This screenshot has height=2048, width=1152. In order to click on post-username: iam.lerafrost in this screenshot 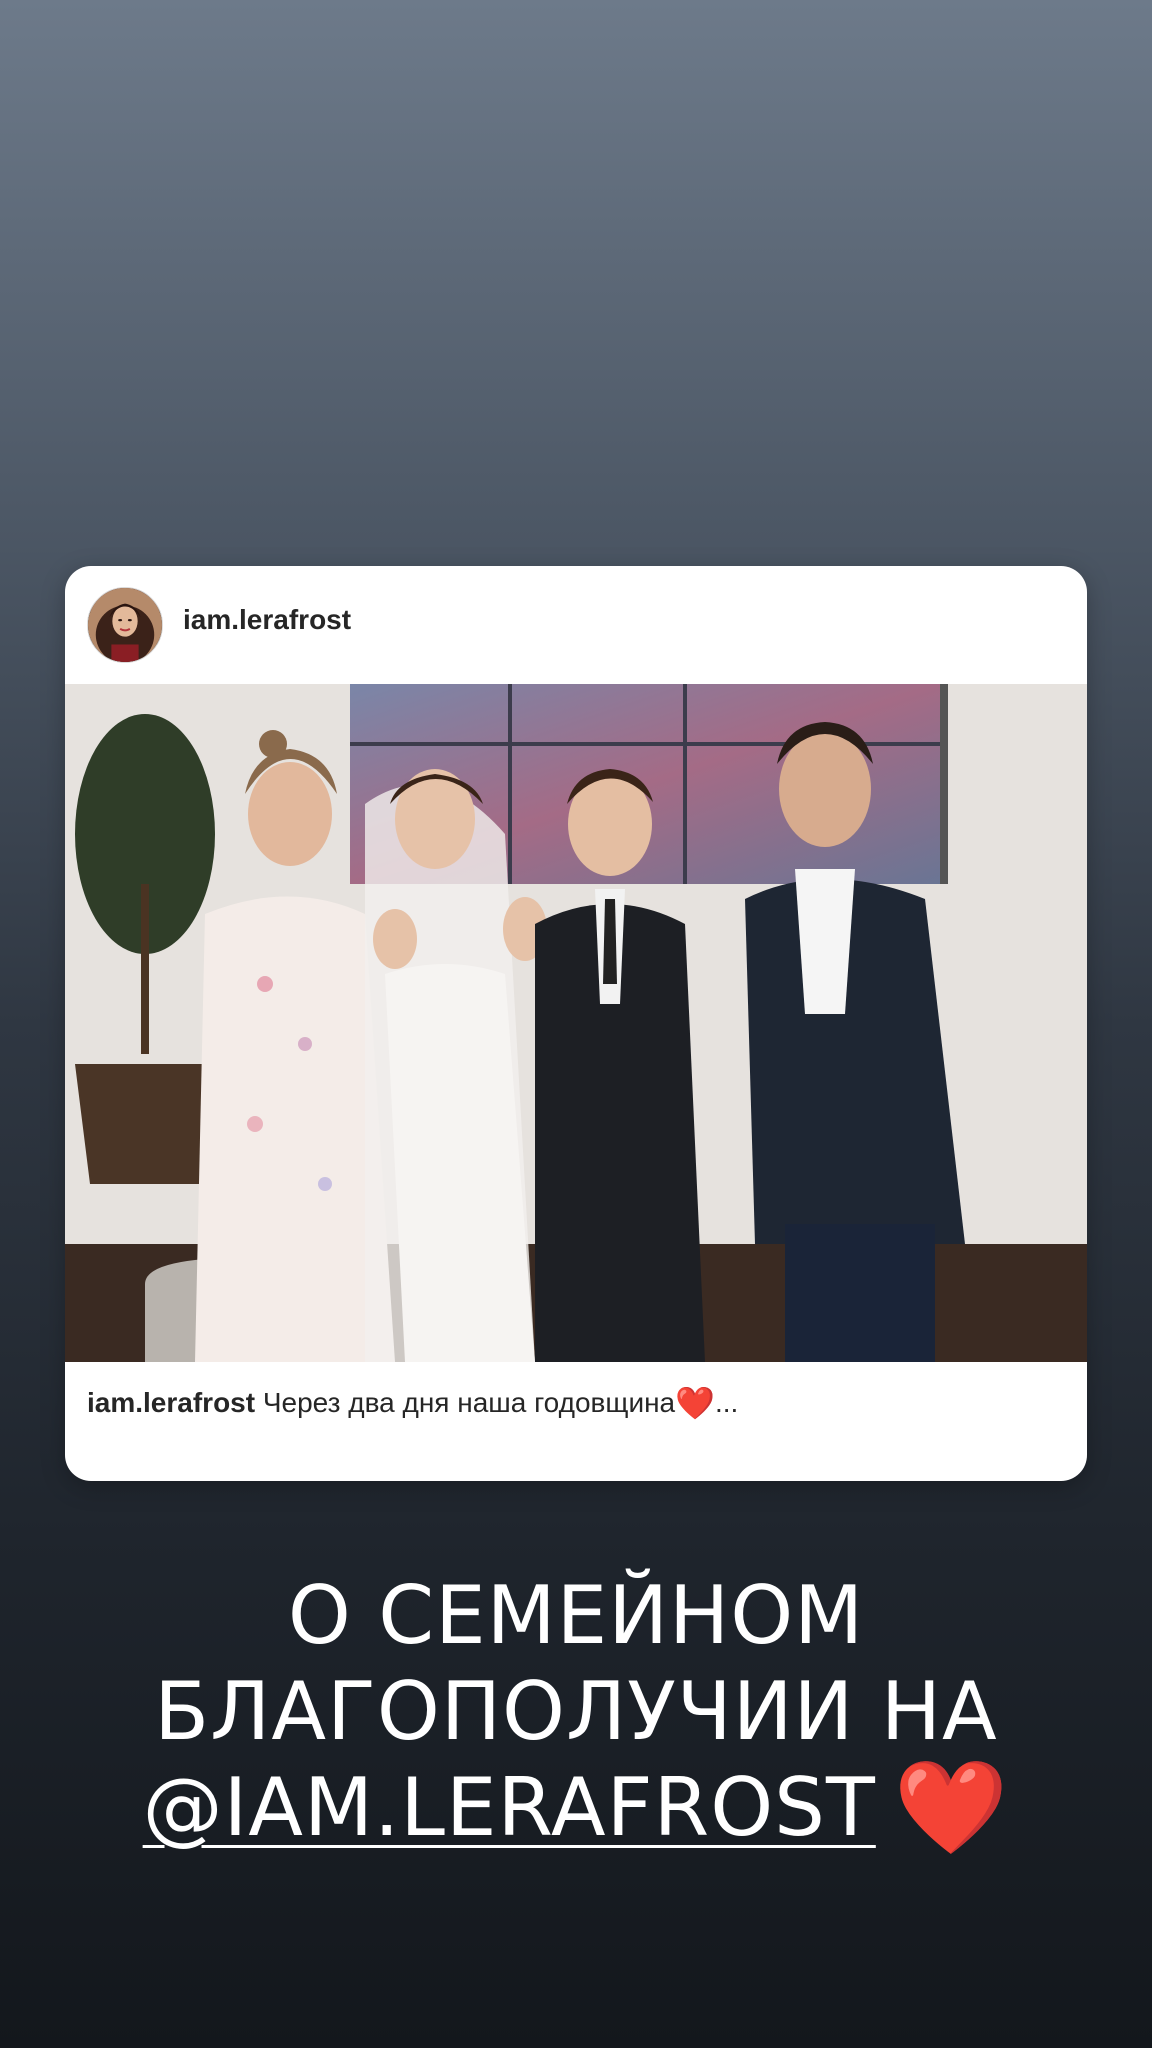, I will do `click(267, 620)`.